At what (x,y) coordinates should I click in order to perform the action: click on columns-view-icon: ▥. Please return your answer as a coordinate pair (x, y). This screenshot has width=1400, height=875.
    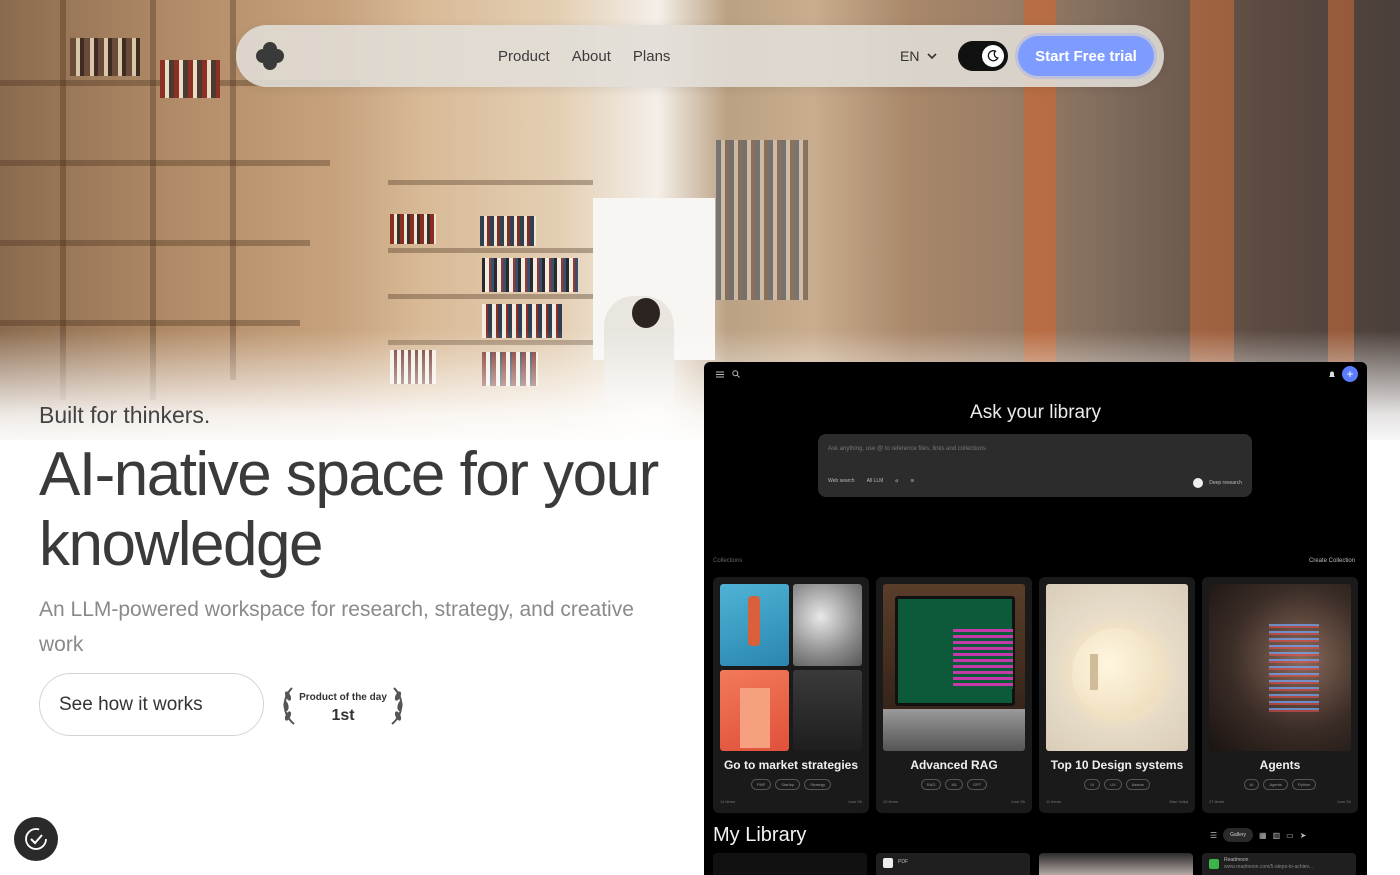
    Looking at the image, I should click on (1277, 835).